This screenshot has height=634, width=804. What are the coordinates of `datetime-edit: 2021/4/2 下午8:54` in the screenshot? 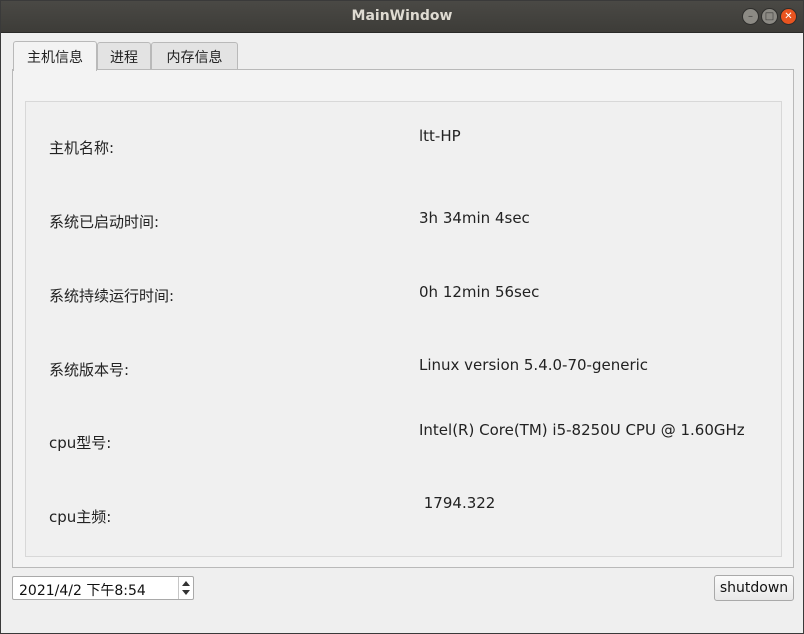 It's located at (103, 588).